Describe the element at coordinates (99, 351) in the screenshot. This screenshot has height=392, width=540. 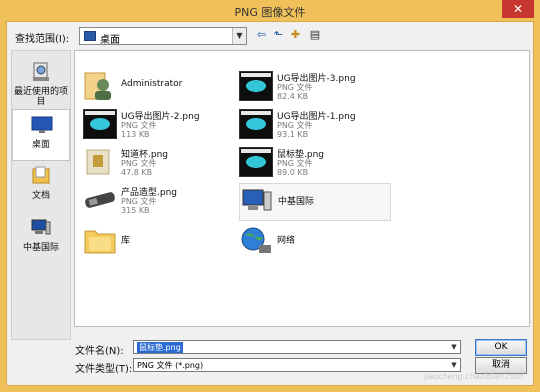
I see `filename-label: 文件名(N):` at that location.